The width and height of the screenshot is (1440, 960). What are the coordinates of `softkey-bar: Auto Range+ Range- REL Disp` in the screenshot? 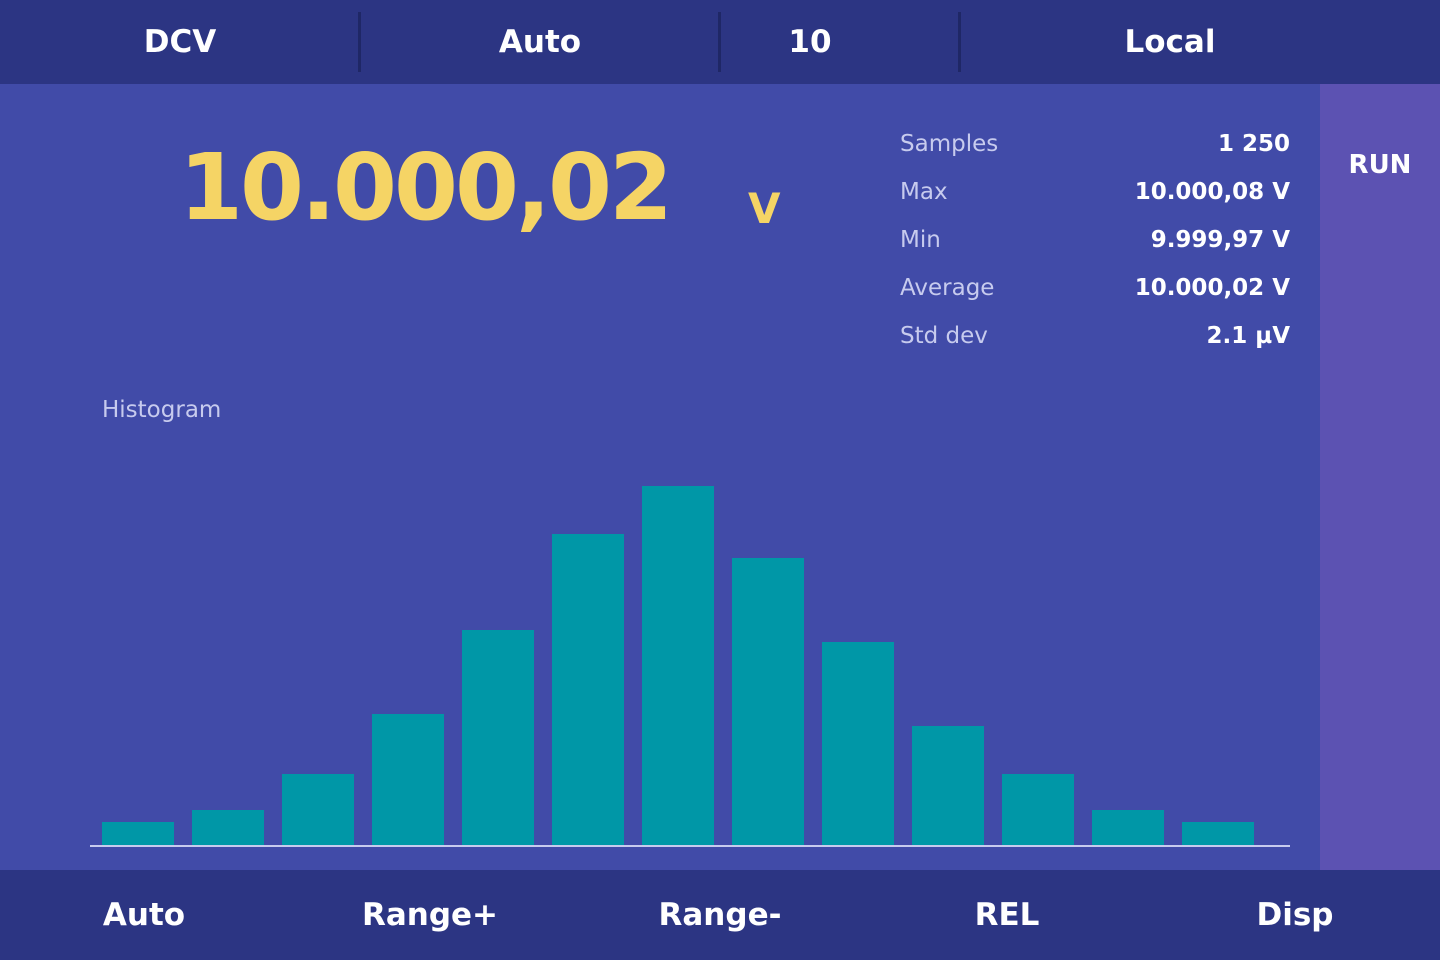 It's located at (720, 915).